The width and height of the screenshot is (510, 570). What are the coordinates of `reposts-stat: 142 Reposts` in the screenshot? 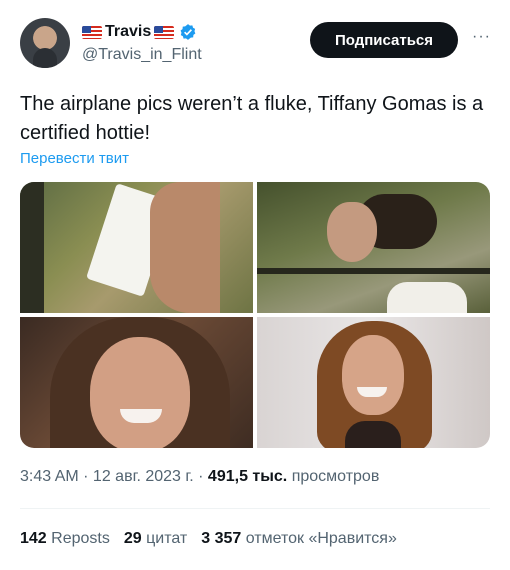 It's located at (65, 539).